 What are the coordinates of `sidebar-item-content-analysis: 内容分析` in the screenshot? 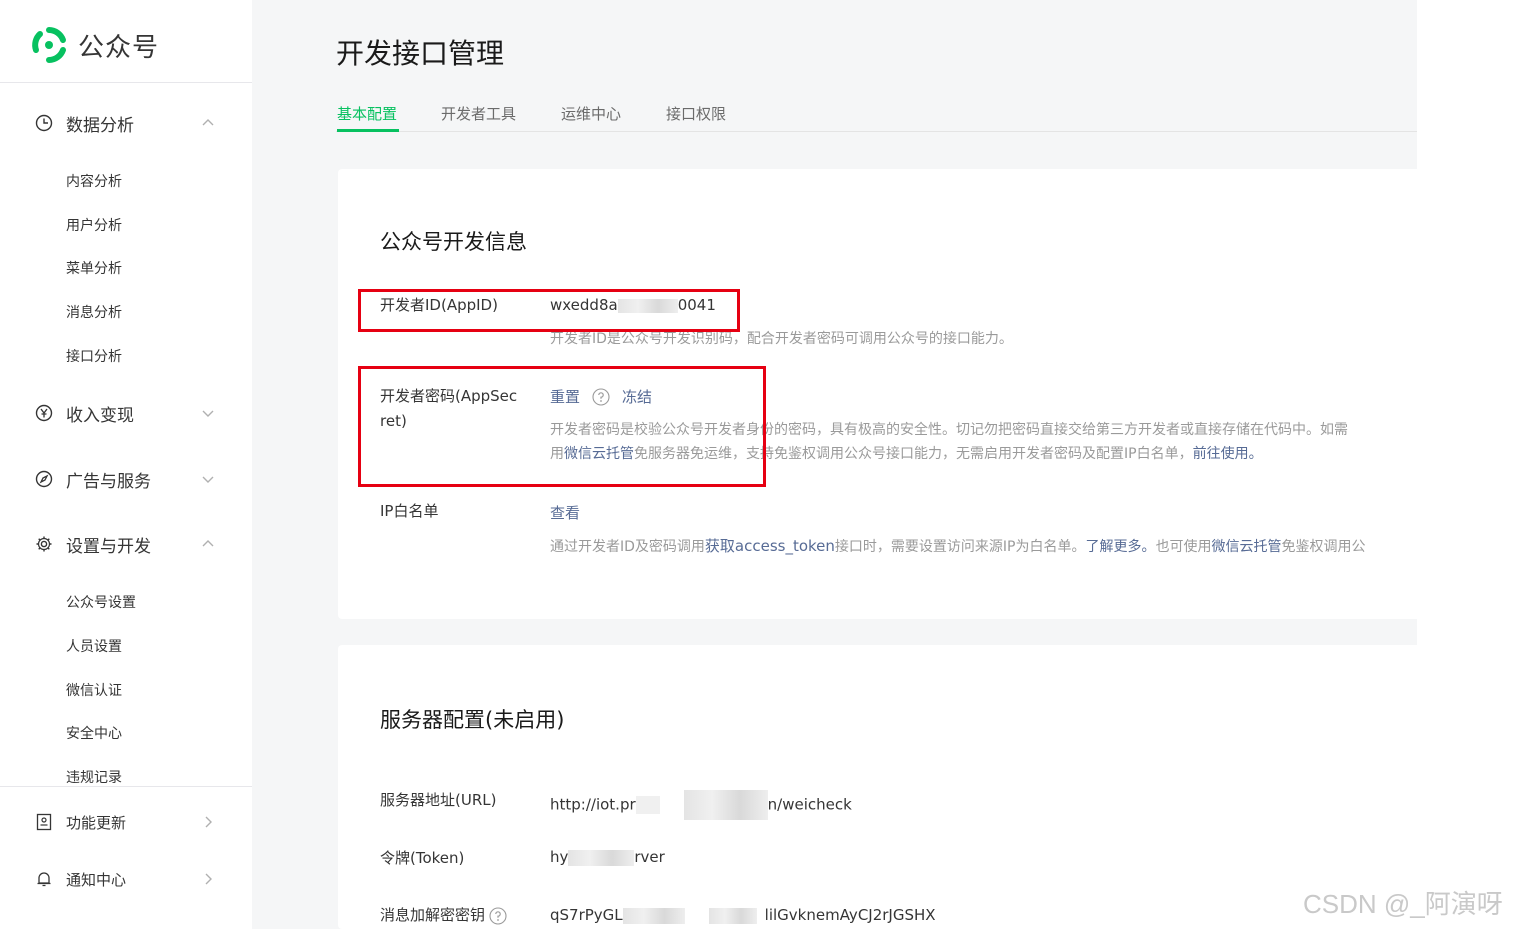 It's located at (94, 181).